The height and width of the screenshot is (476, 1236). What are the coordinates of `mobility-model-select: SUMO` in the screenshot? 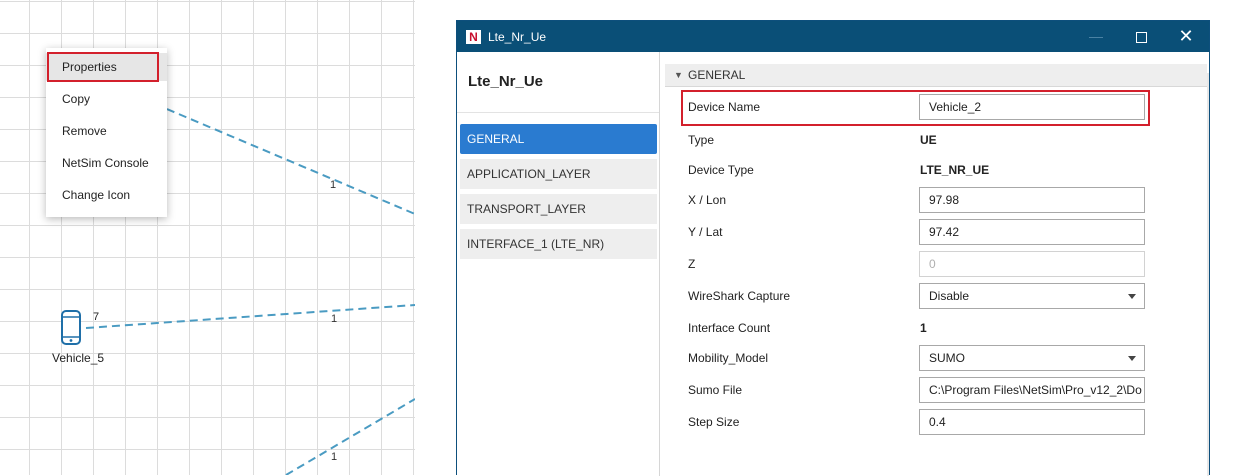 It's located at (1032, 358).